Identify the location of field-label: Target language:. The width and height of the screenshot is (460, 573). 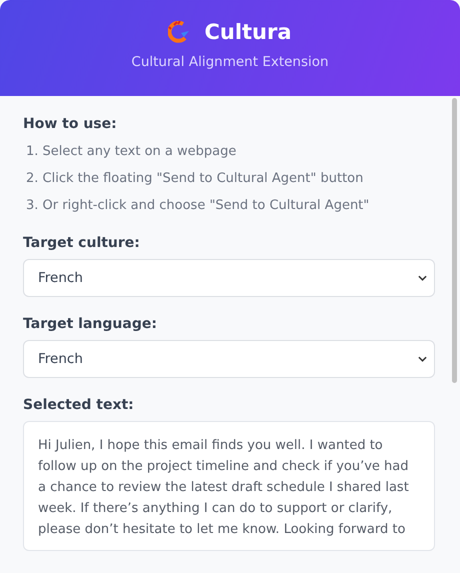
(90, 324).